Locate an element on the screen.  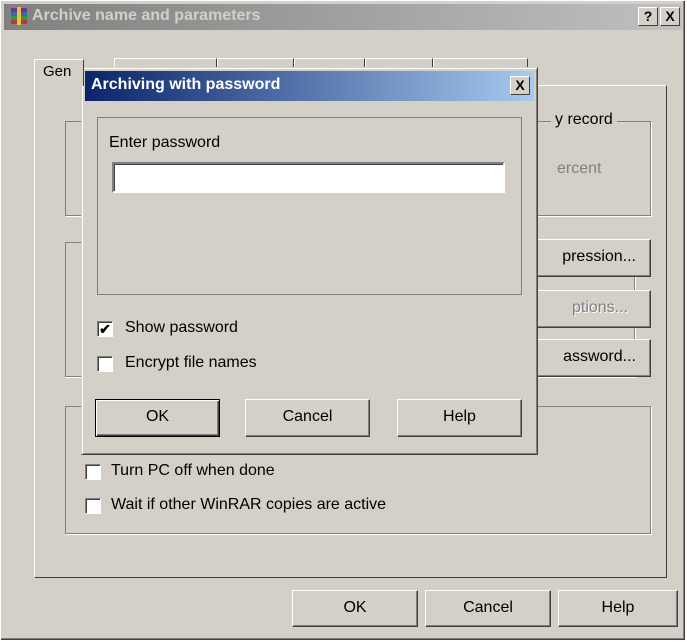
password-help-button: Help is located at coordinates (459, 418).